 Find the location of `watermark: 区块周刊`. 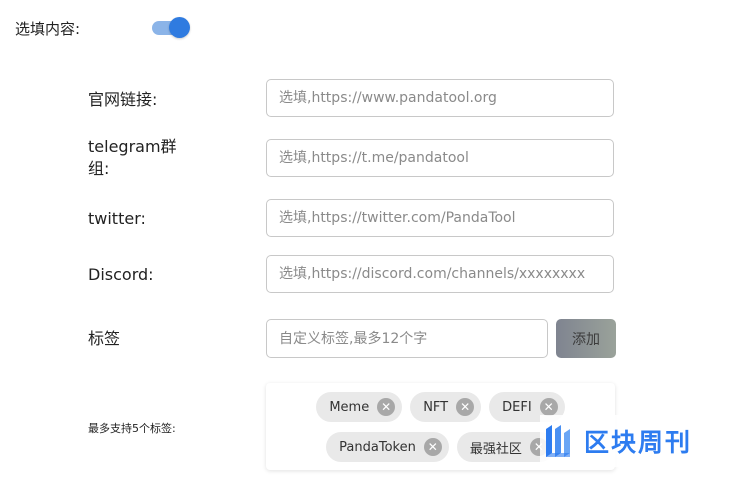

watermark: 区块周刊 is located at coordinates (626, 441).